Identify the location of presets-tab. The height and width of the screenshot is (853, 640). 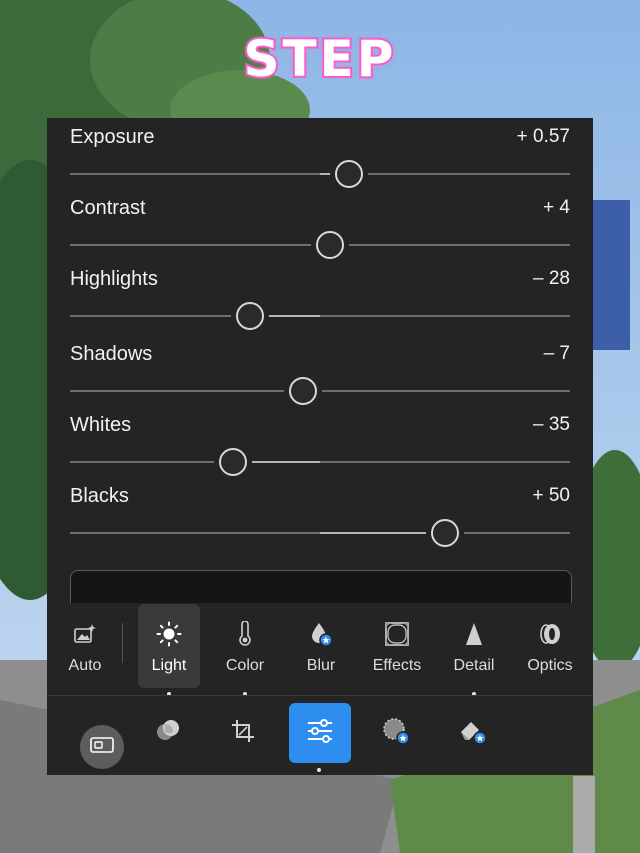
(396, 733).